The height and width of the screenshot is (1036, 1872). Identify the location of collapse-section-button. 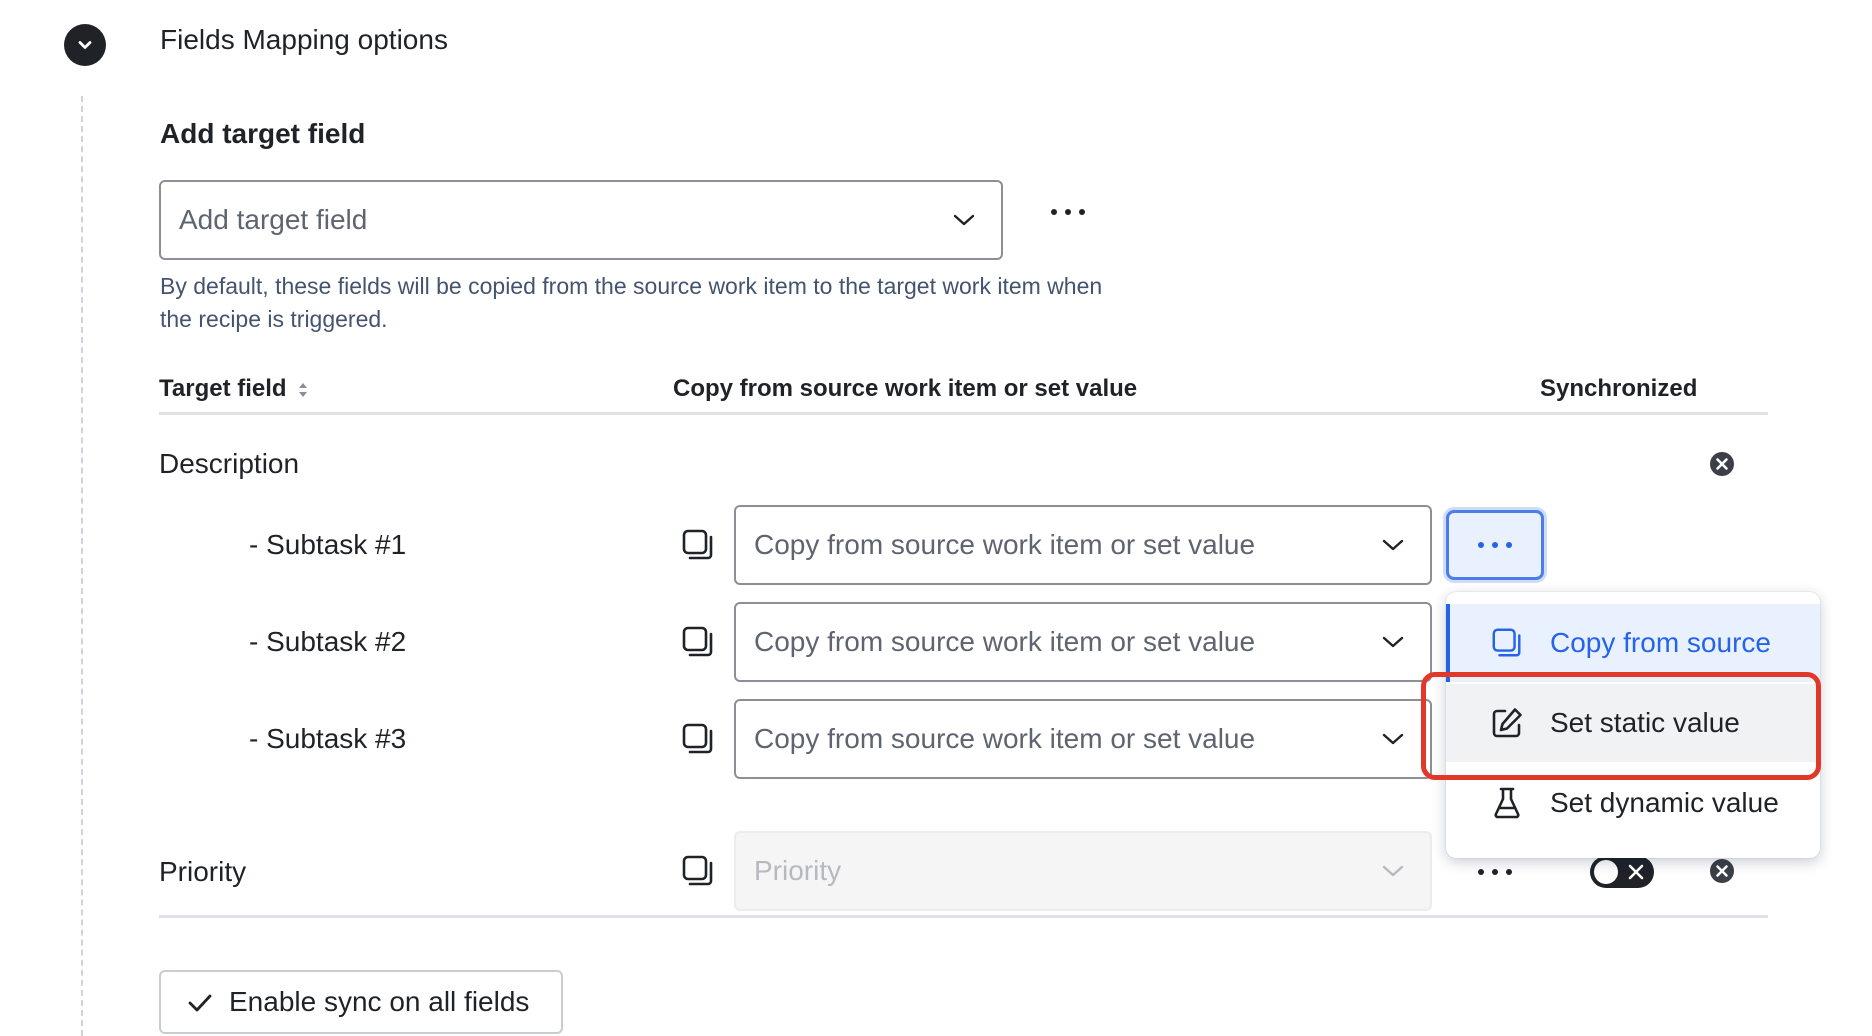
(85, 45).